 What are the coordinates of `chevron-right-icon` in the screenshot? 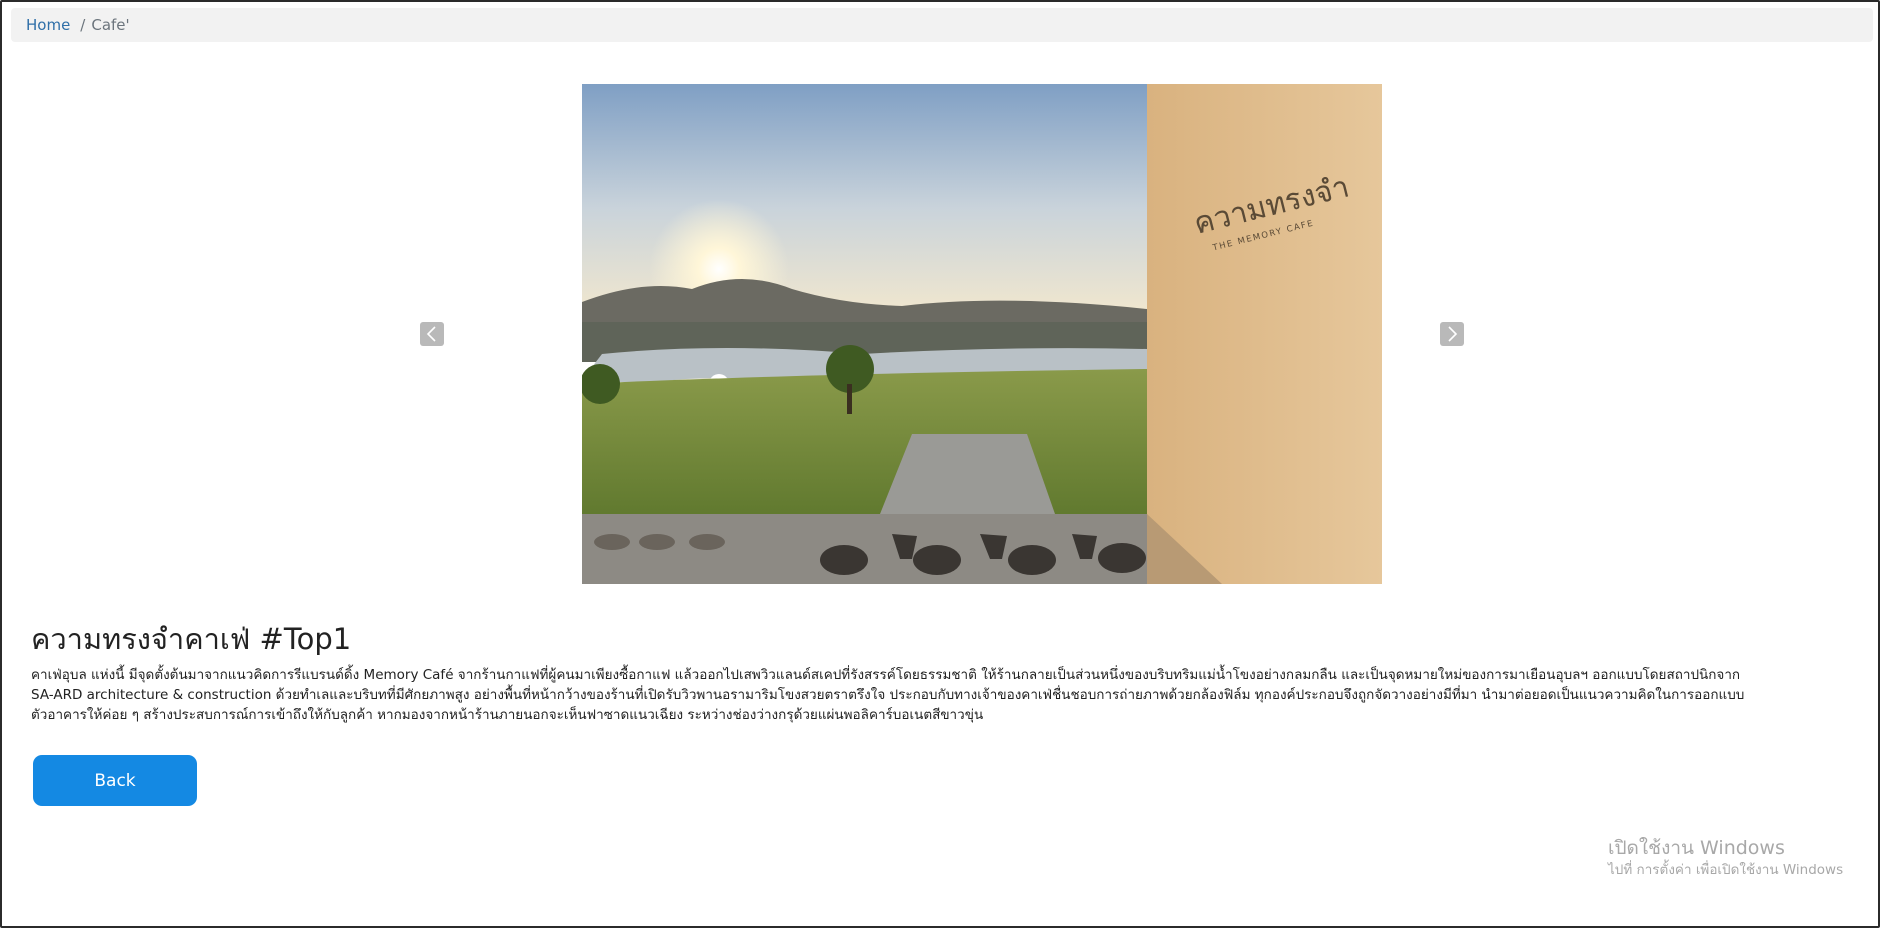 It's located at (1453, 334).